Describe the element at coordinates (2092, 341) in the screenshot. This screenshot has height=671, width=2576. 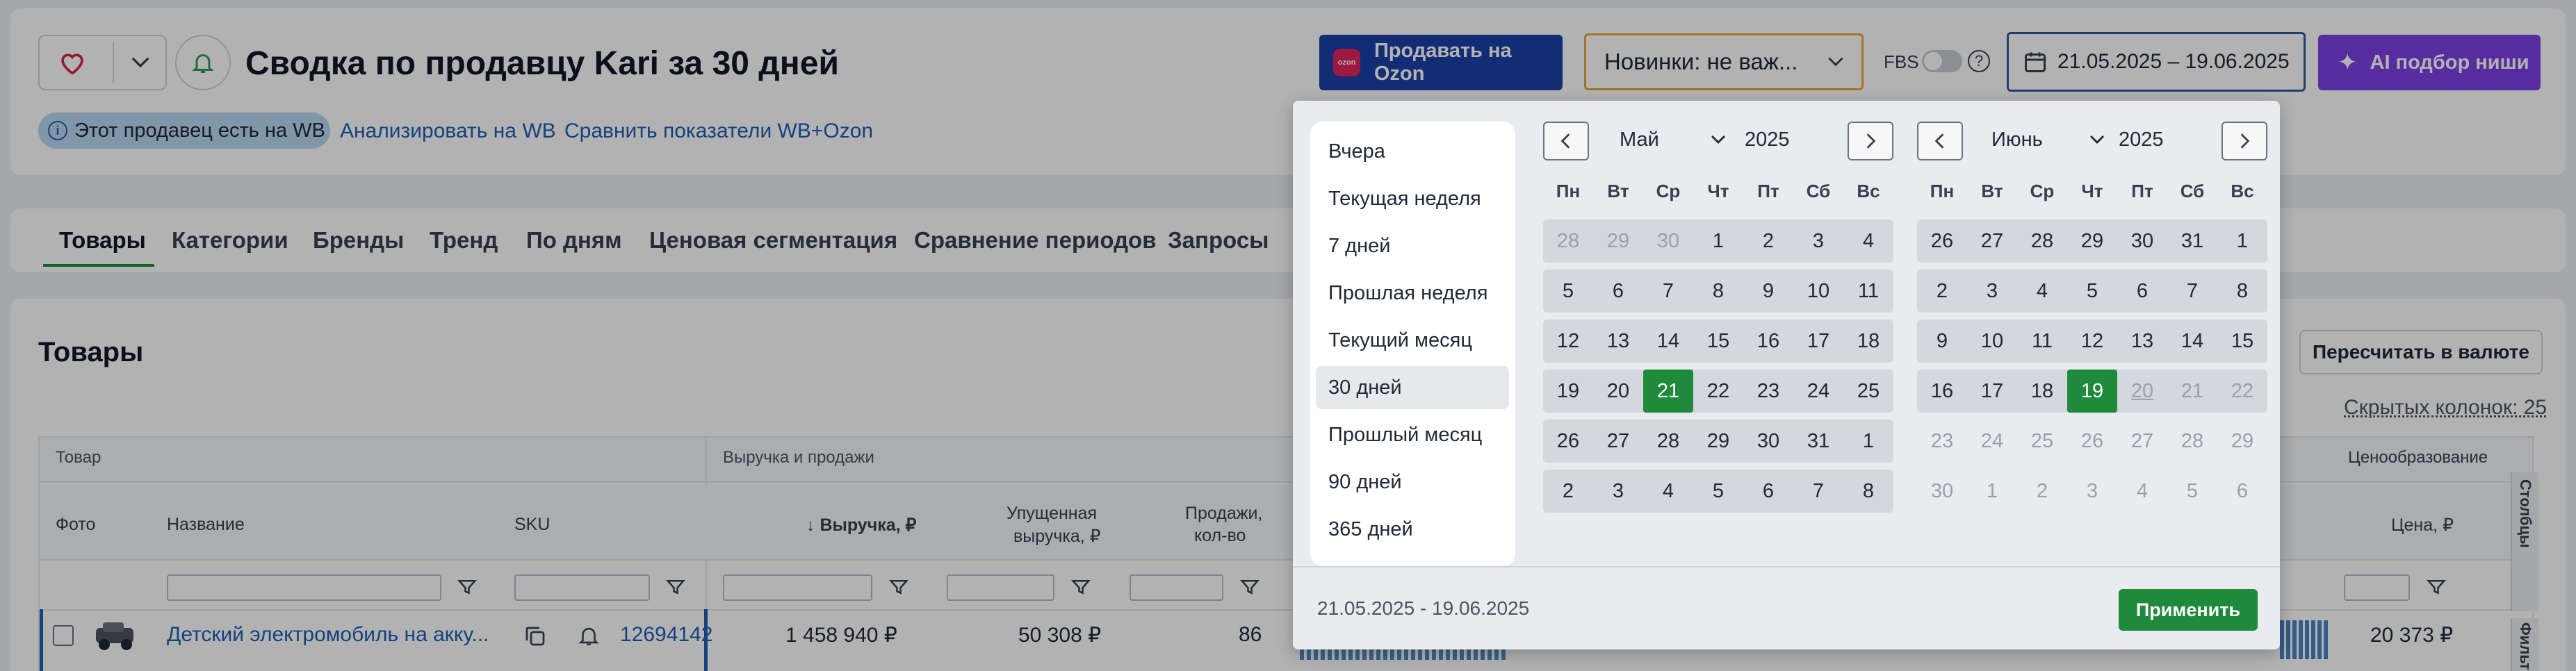
I see `calendar-day: 12` at that location.